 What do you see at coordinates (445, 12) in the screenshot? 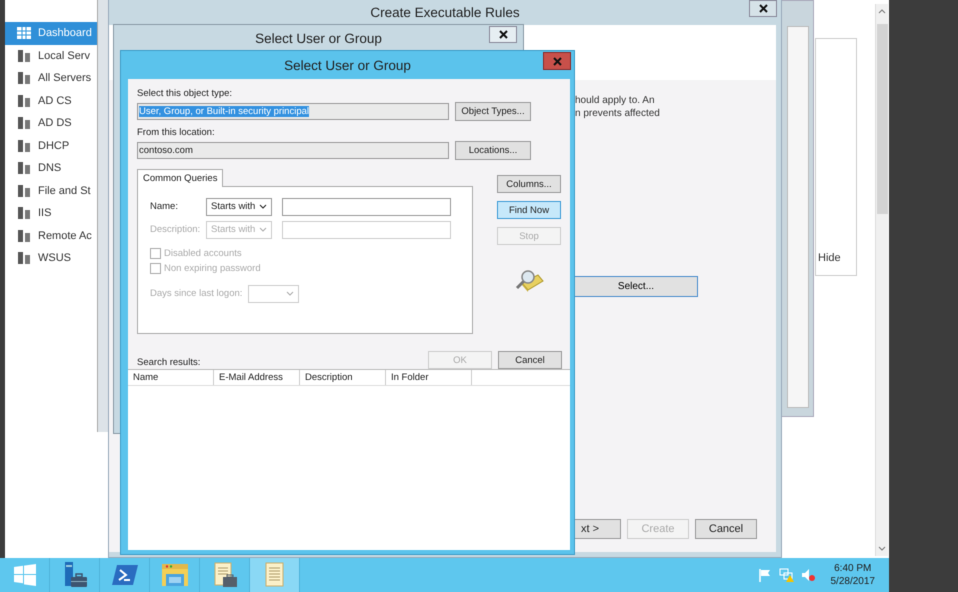
I see `window-title: Create Executable Rules` at bounding box center [445, 12].